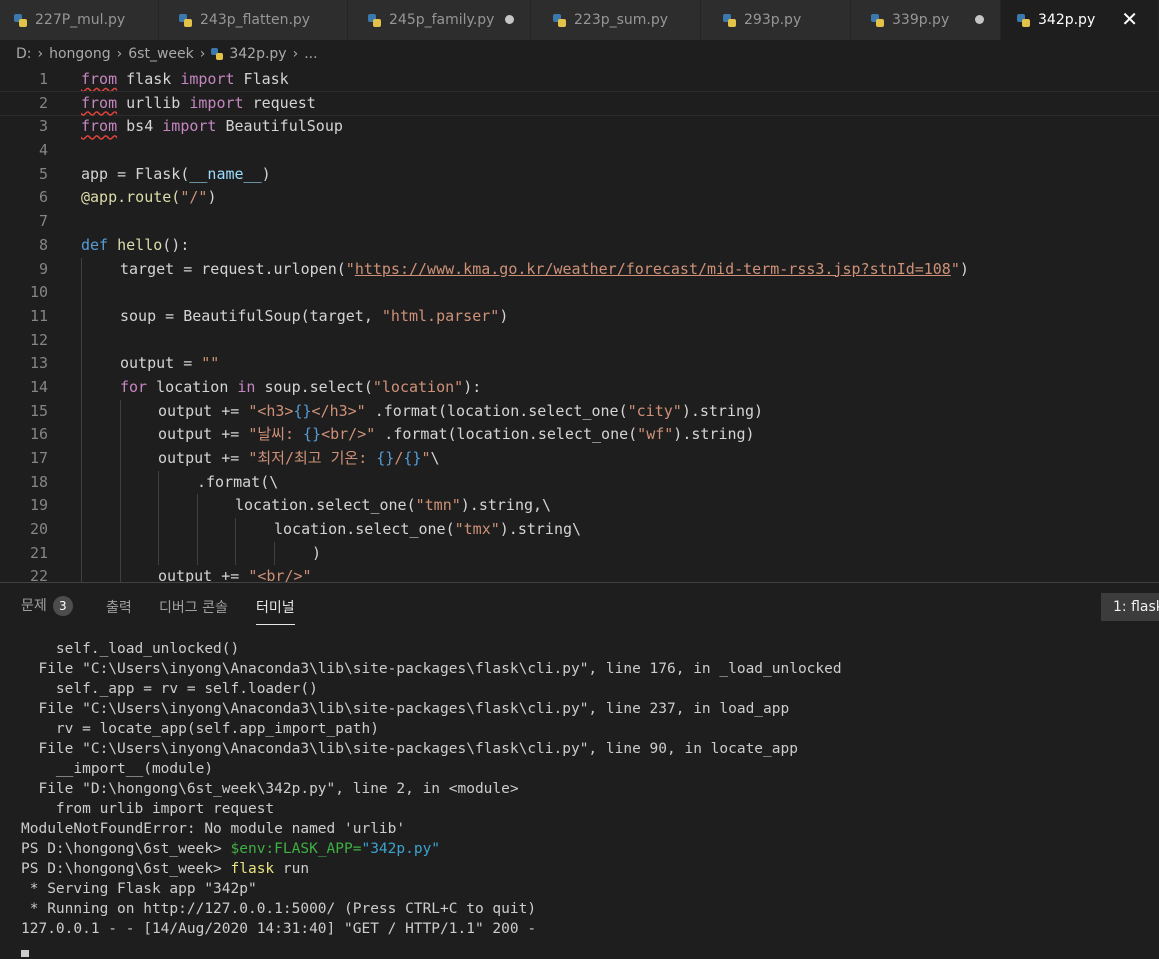  What do you see at coordinates (160, 54) in the screenshot?
I see `breadcrumb-folder-6st-week: 6st_week` at bounding box center [160, 54].